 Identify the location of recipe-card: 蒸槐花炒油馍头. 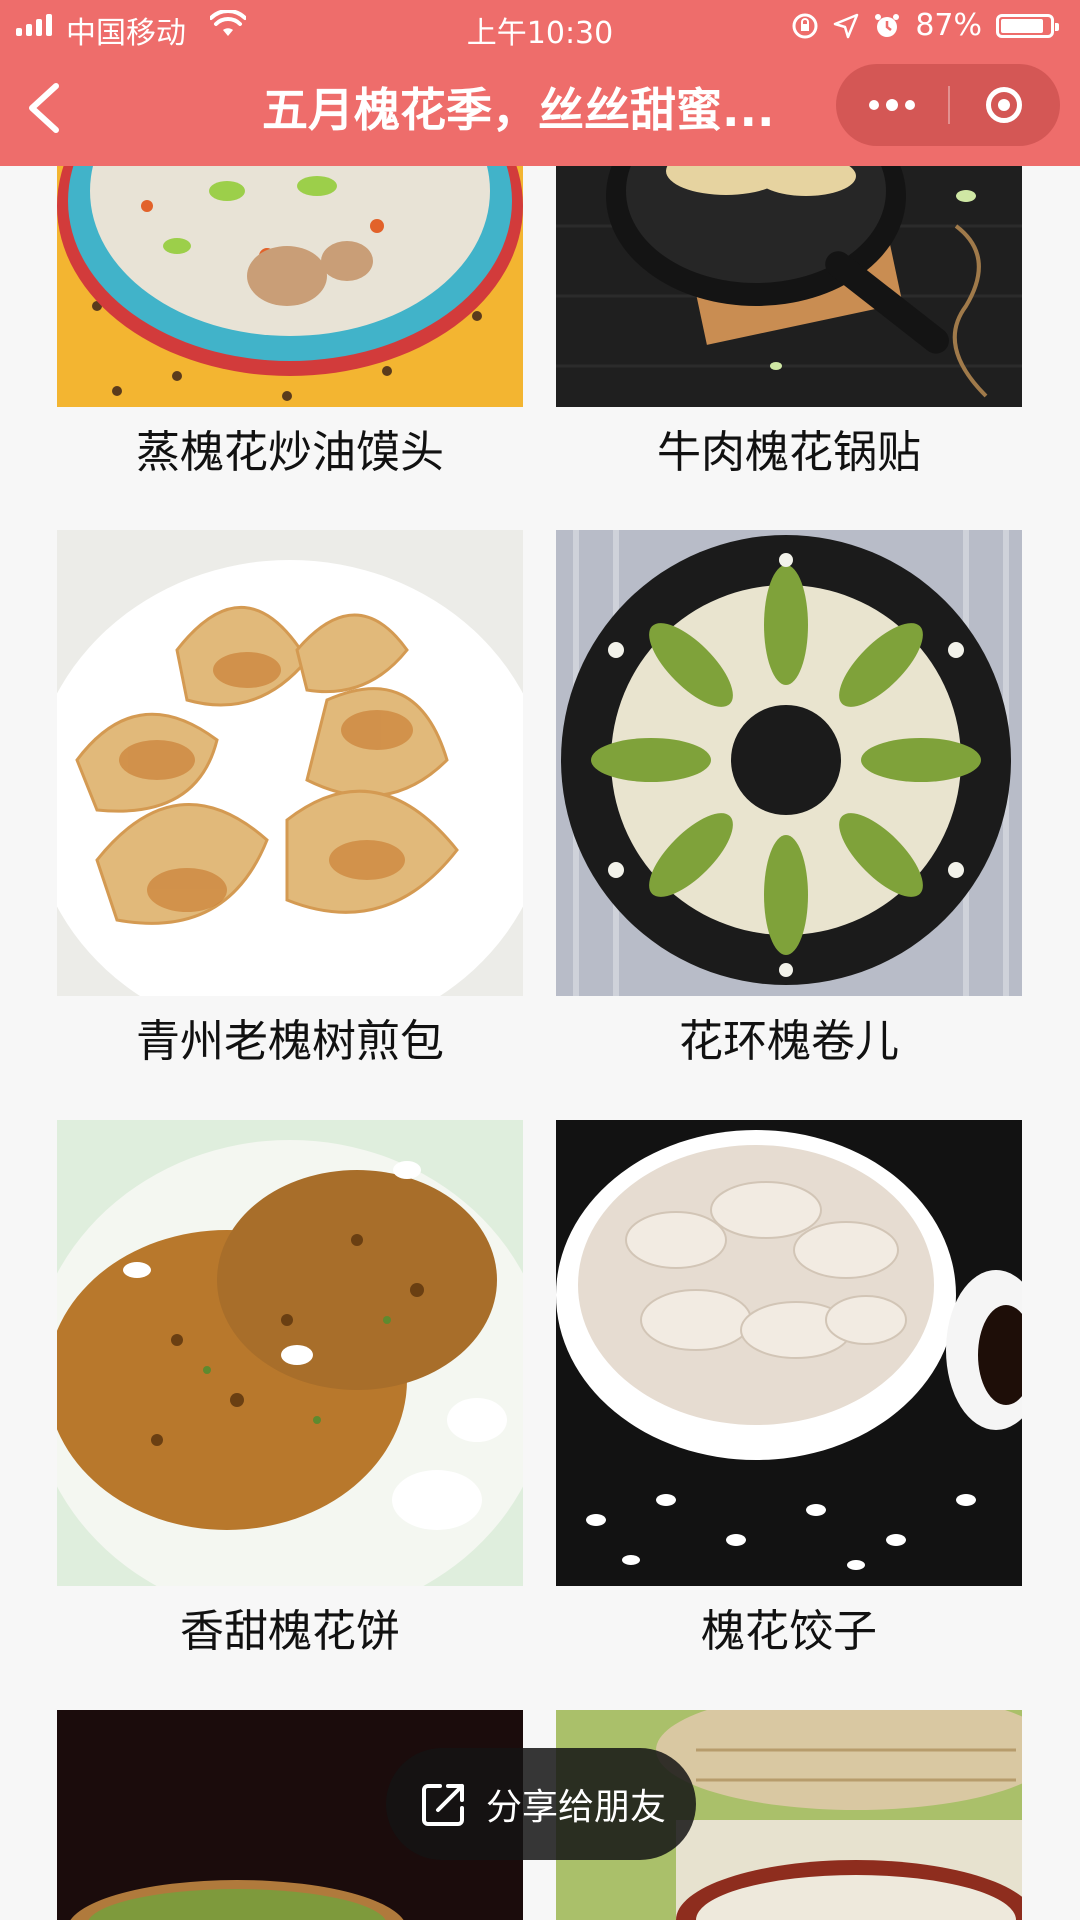
(290, 324).